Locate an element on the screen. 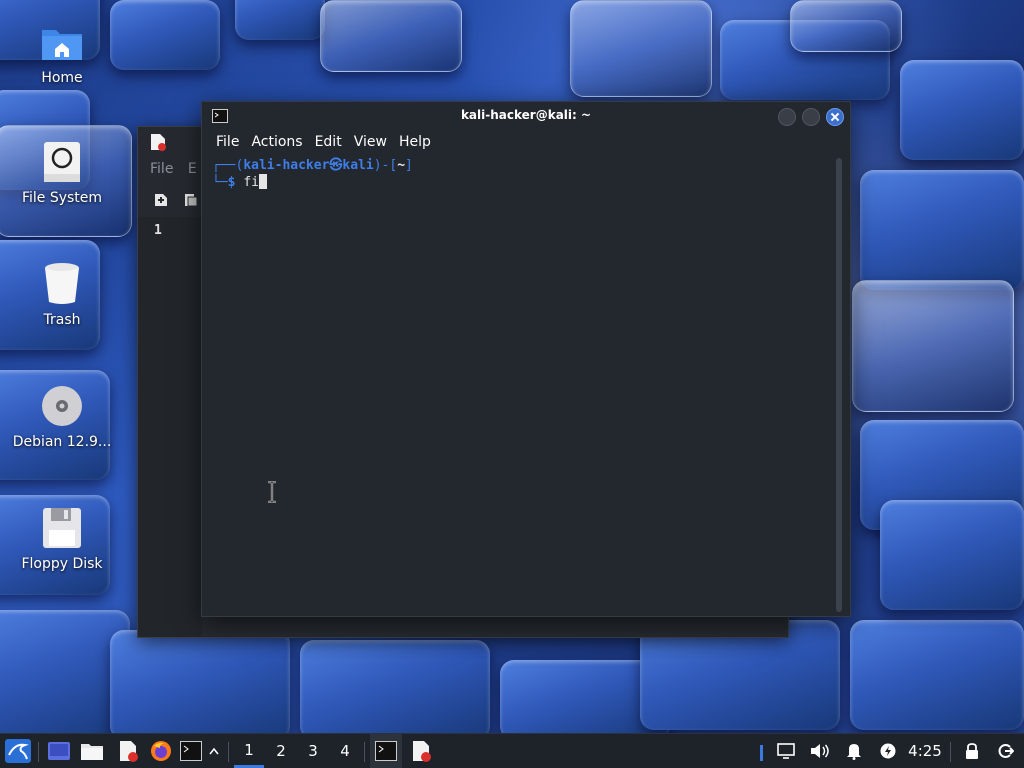 The width and height of the screenshot is (1024, 768). terminal-menu-view: View is located at coordinates (370, 143).